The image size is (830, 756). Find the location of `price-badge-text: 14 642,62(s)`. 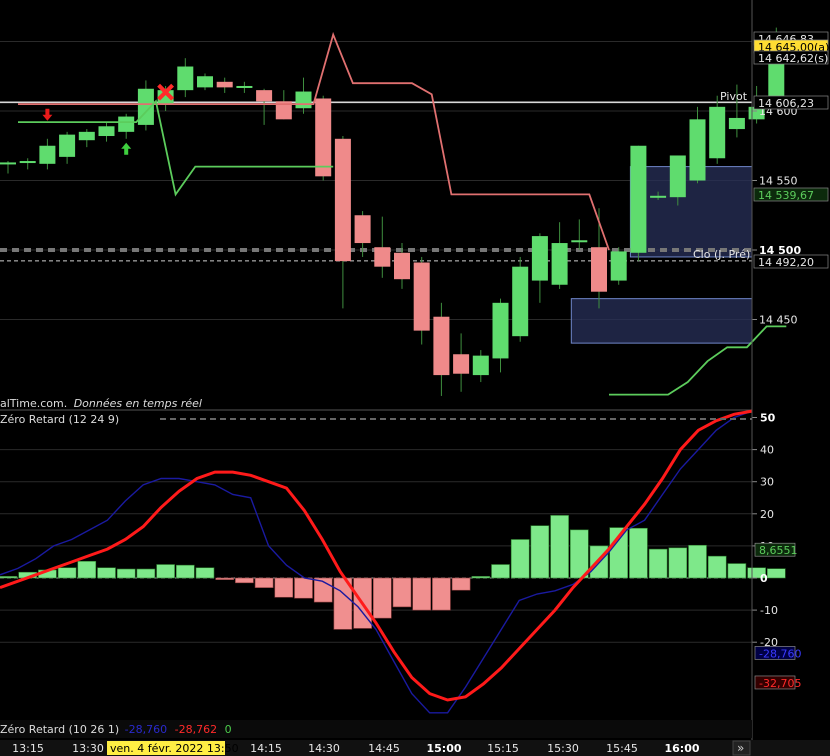

price-badge-text: 14 642,62(s) is located at coordinates (793, 58).